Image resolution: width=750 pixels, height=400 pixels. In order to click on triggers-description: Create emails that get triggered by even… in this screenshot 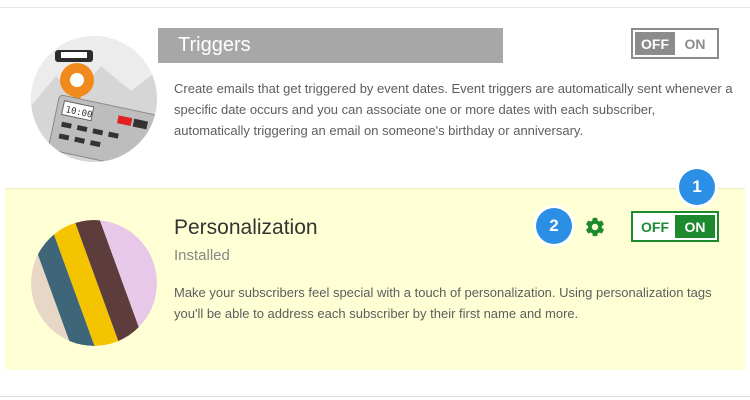, I will do `click(453, 109)`.